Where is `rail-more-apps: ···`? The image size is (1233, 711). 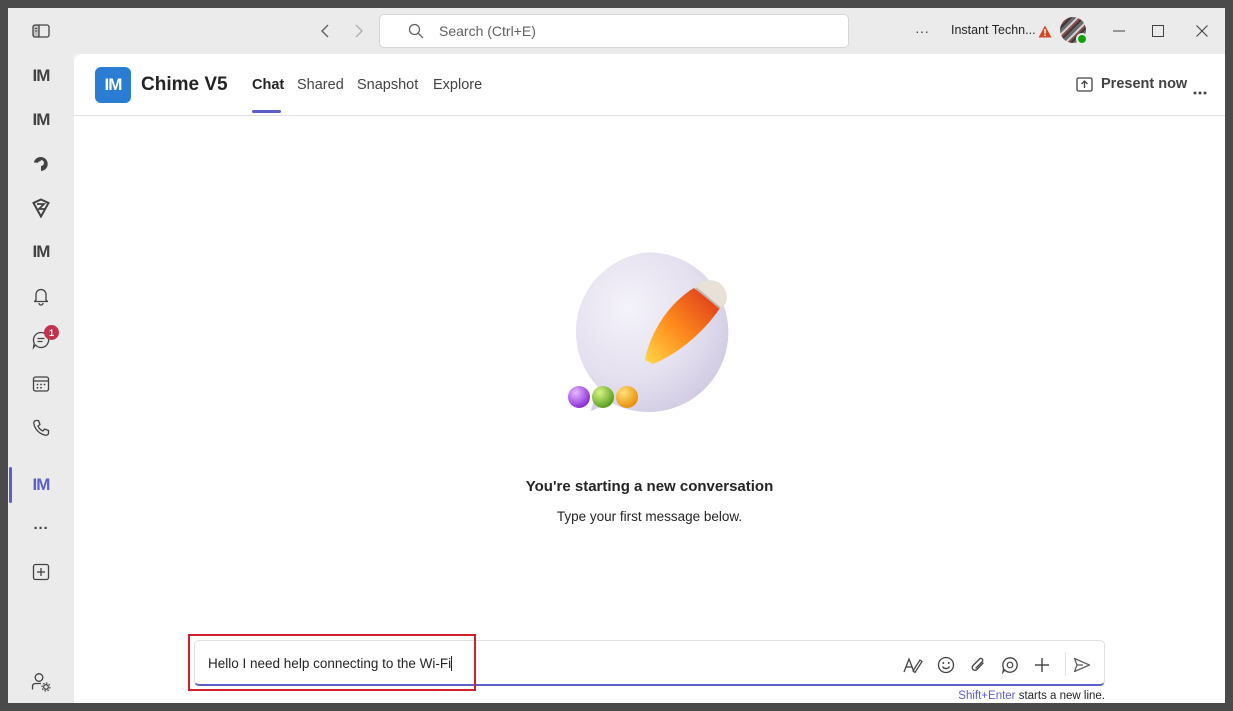
rail-more-apps: ··· is located at coordinates (41, 528).